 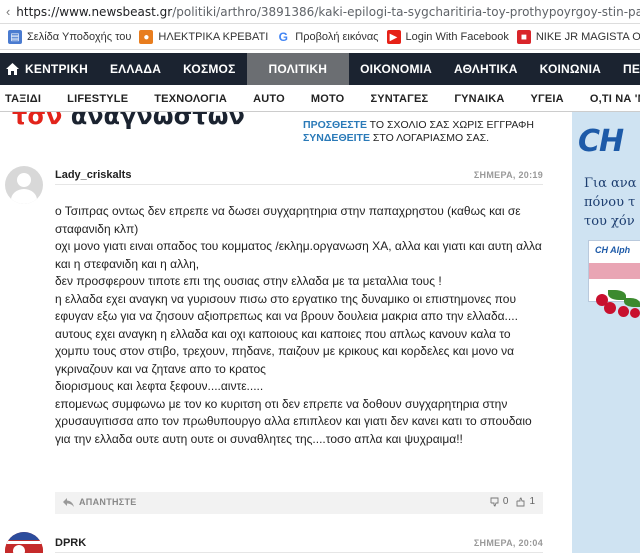 I want to click on home-icon, so click(x=12, y=69).